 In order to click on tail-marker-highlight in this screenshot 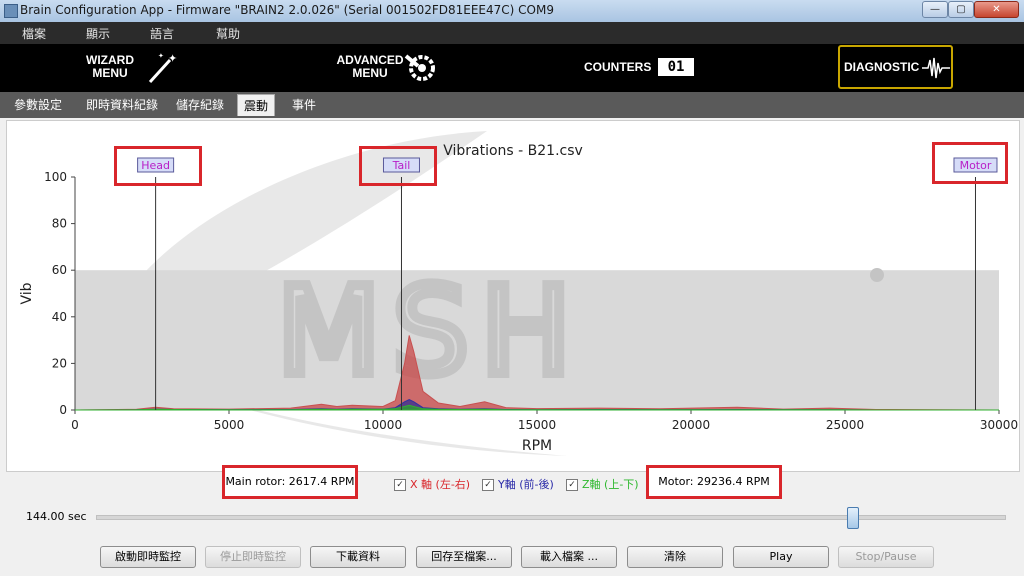, I will do `click(398, 166)`.